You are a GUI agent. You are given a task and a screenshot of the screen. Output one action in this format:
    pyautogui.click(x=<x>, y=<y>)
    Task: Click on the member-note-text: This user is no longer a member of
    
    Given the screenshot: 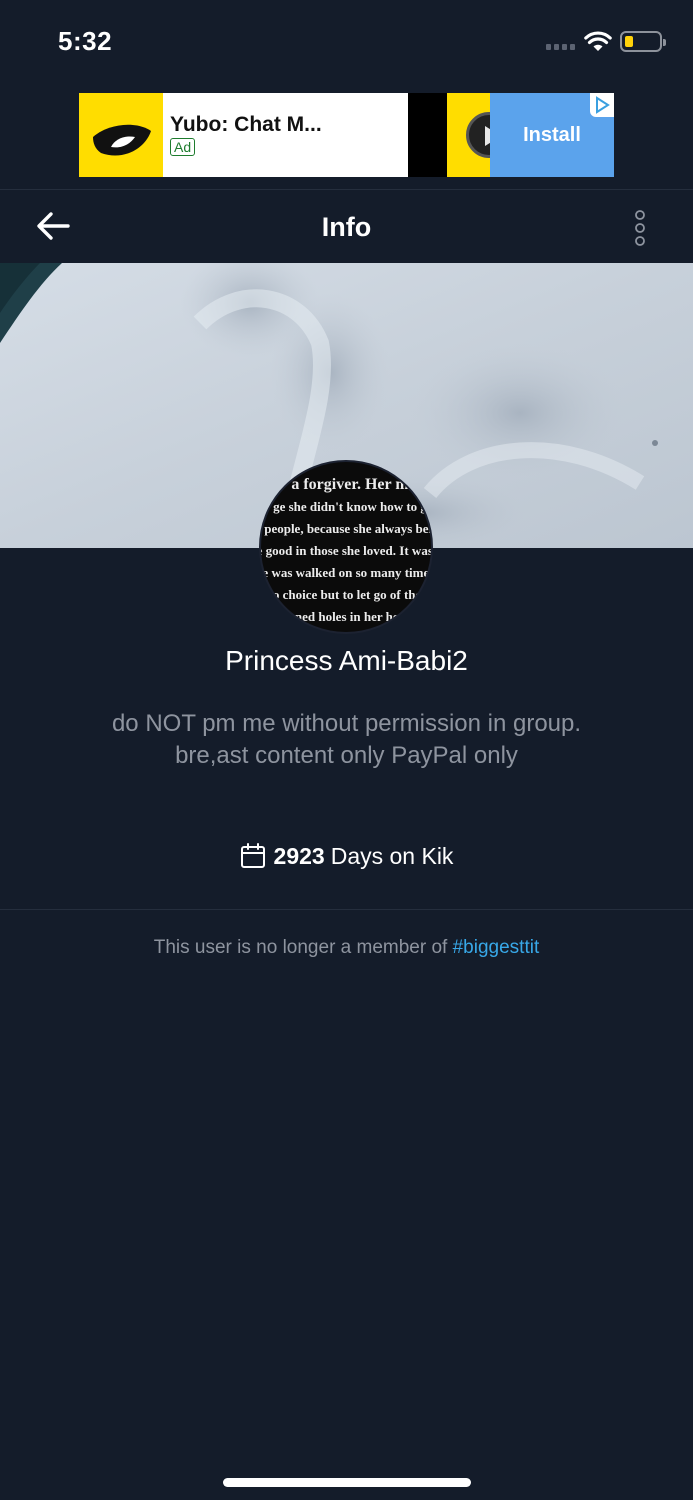 What is the action you would take?
    pyautogui.click(x=303, y=947)
    